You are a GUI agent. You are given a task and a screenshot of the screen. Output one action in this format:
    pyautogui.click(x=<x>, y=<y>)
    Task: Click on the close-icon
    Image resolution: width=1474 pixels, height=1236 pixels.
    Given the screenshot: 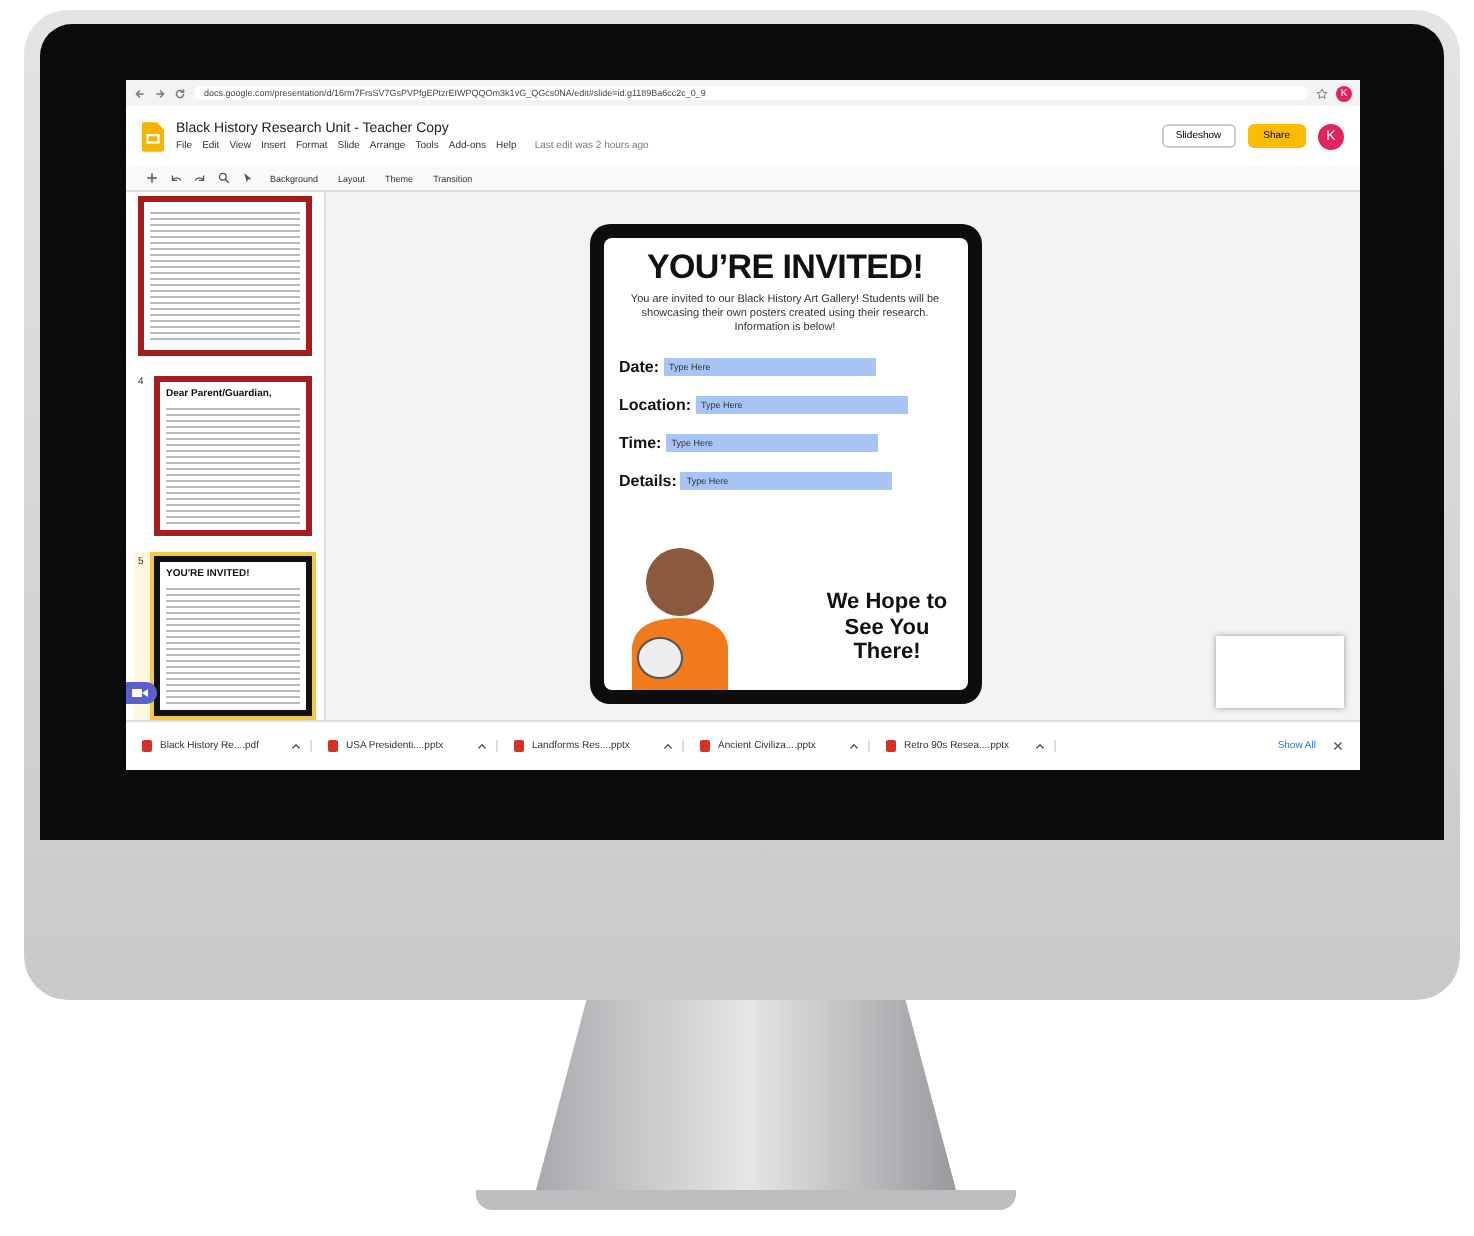 What is the action you would take?
    pyautogui.click(x=1338, y=746)
    